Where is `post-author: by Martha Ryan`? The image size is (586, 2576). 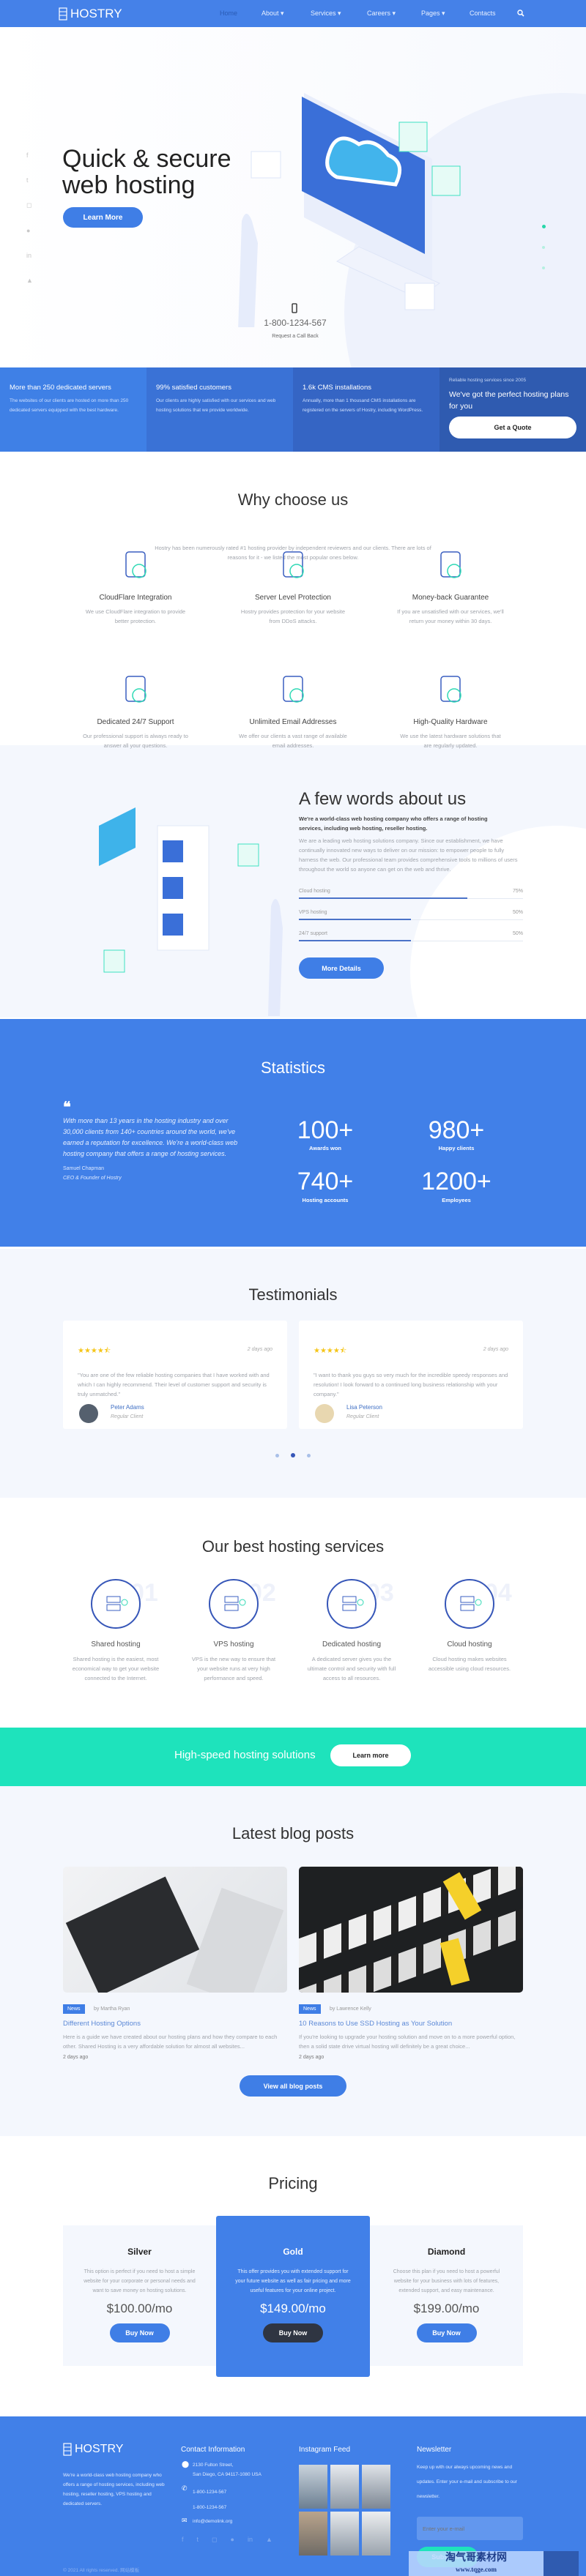
post-author: by Martha Ryan is located at coordinates (112, 2009).